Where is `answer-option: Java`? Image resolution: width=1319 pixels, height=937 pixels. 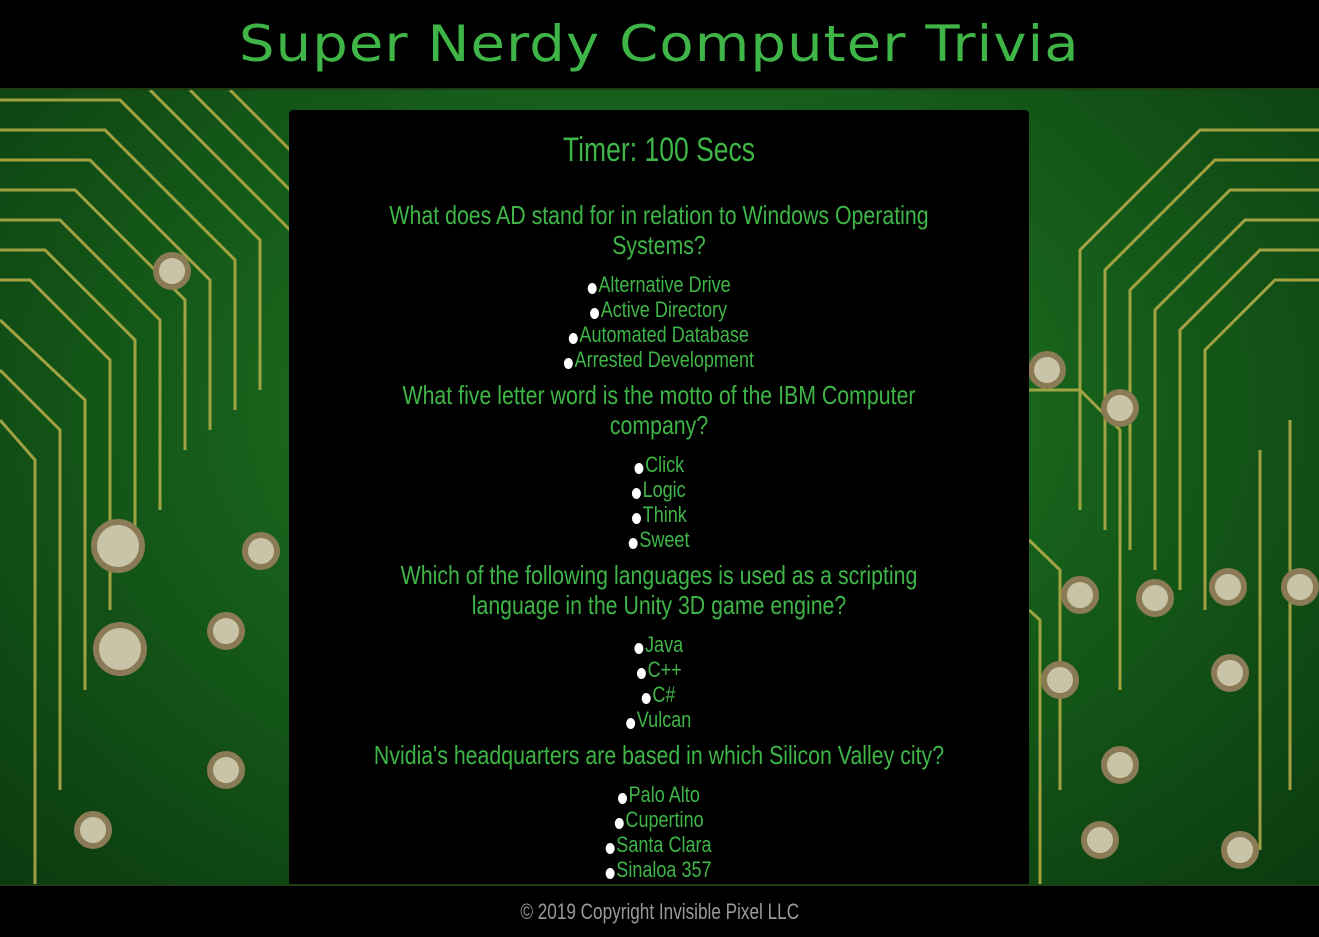 answer-option: Java is located at coordinates (659, 644).